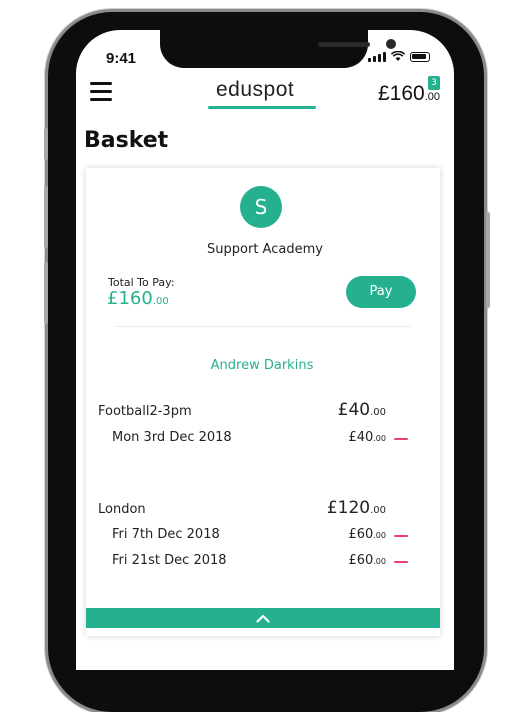 Image resolution: width=514 pixels, height=712 pixels. I want to click on phone-volume-down-button, so click(46, 293).